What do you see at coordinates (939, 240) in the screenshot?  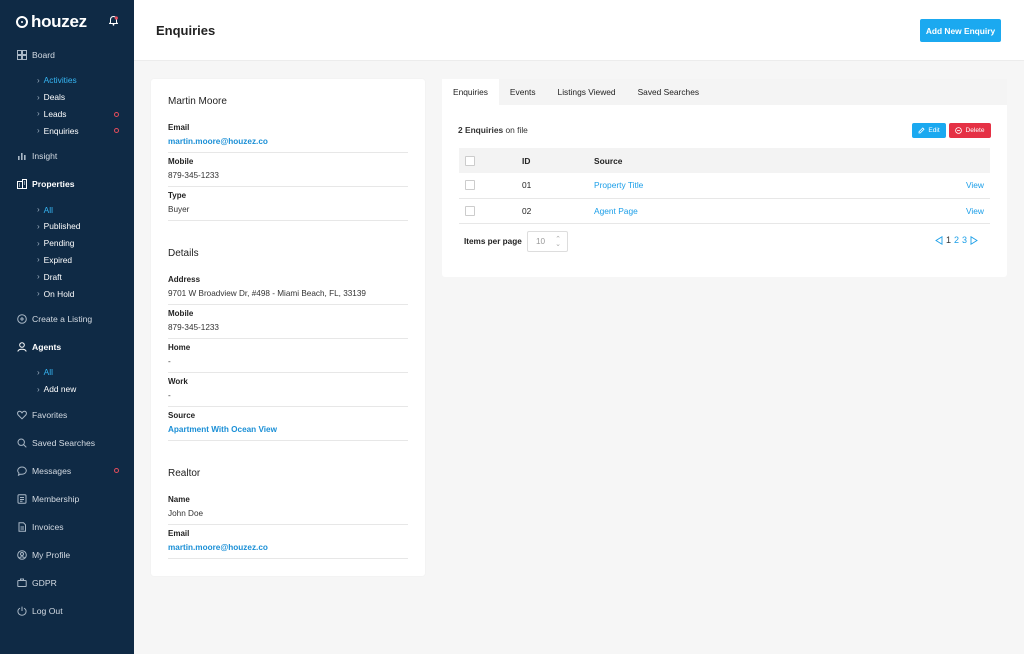 I see `previous-page-icon` at bounding box center [939, 240].